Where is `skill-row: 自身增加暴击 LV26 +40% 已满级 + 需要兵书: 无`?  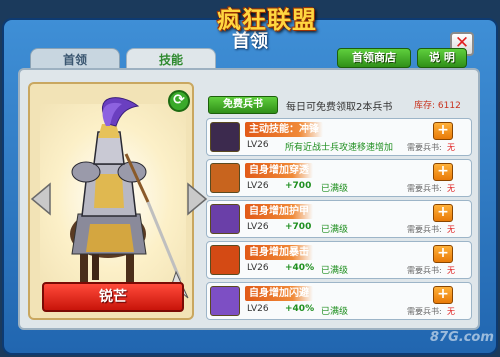 skill-row: 自身增加暴击 LV26 +40% 已满级 + 需要兵书: 无 is located at coordinates (339, 260).